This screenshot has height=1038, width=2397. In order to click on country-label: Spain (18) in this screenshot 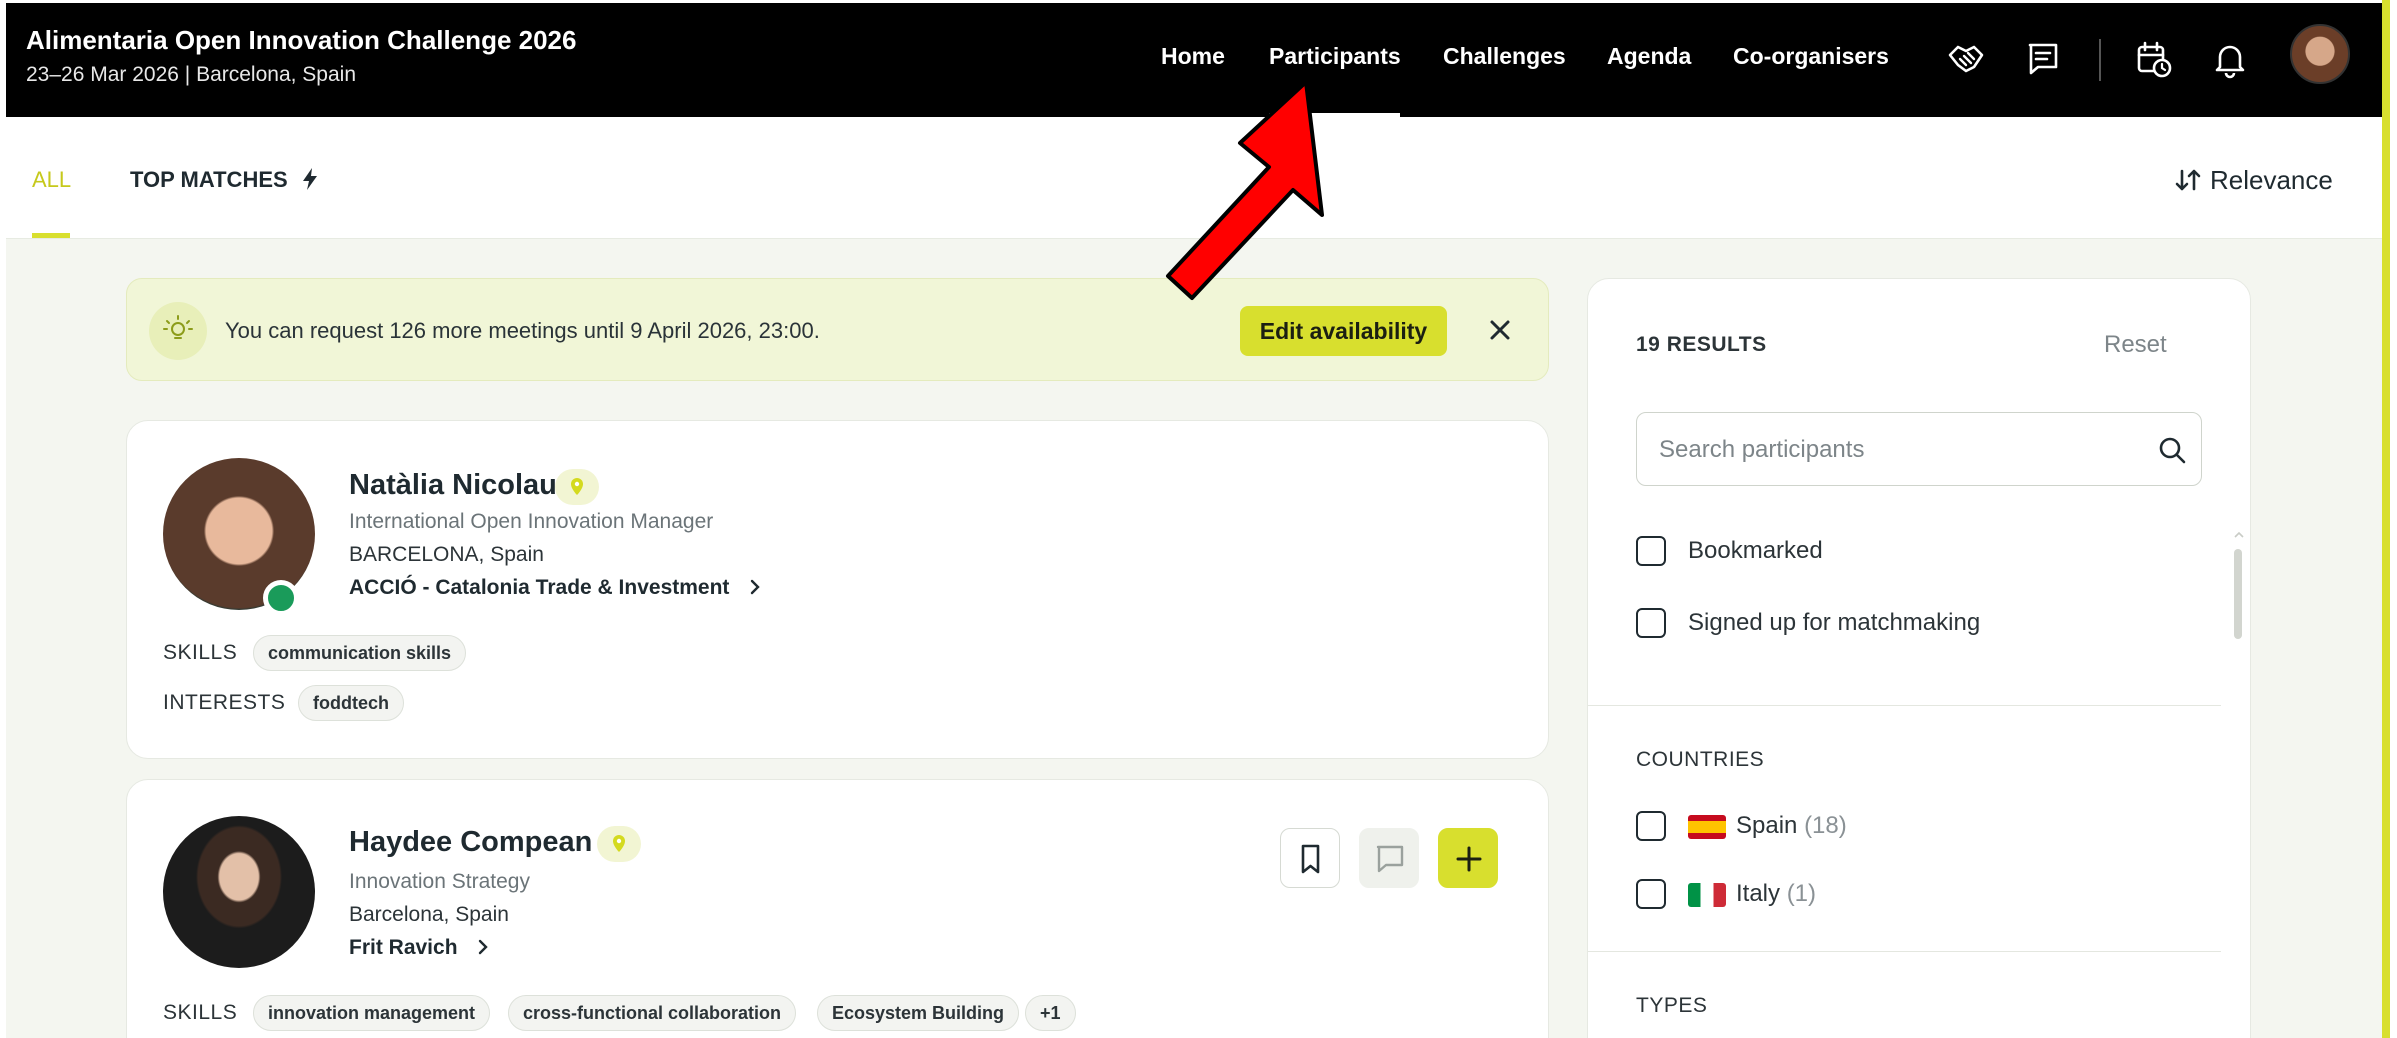, I will do `click(1791, 826)`.